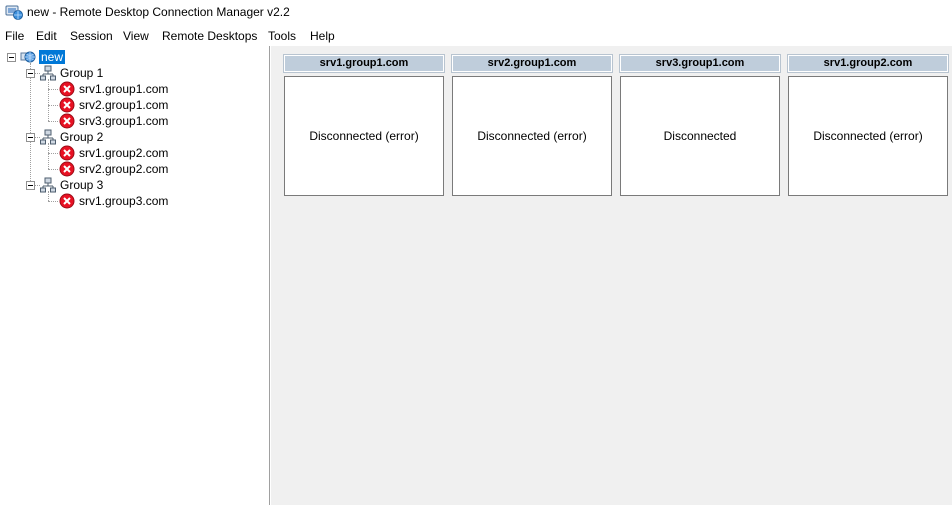  I want to click on menu-tools: Tools, so click(282, 36).